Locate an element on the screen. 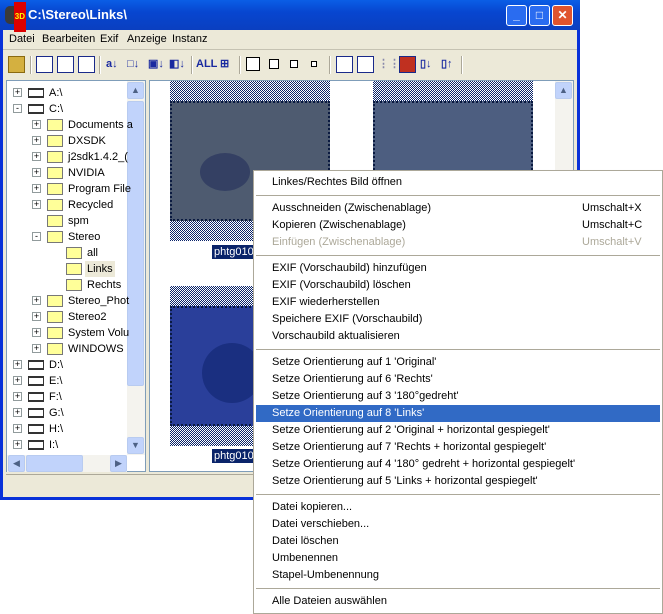  context-menu-item: Setze Orientierung auf 3 '180°gedreht' is located at coordinates (458, 396).